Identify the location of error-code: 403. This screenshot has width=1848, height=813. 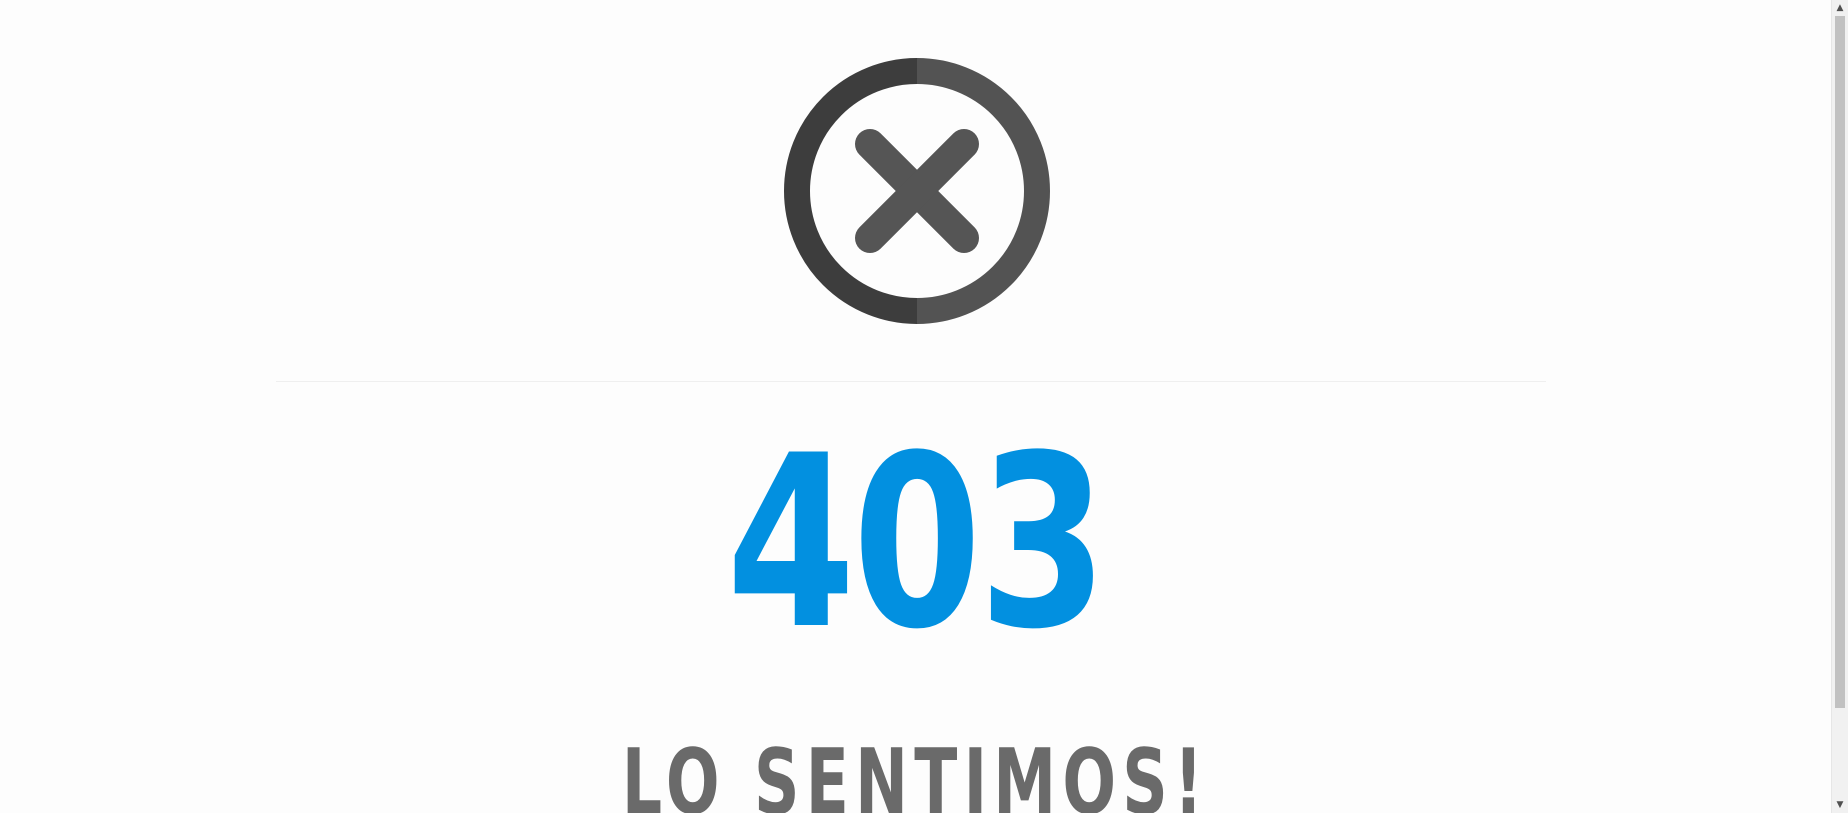
(916, 543).